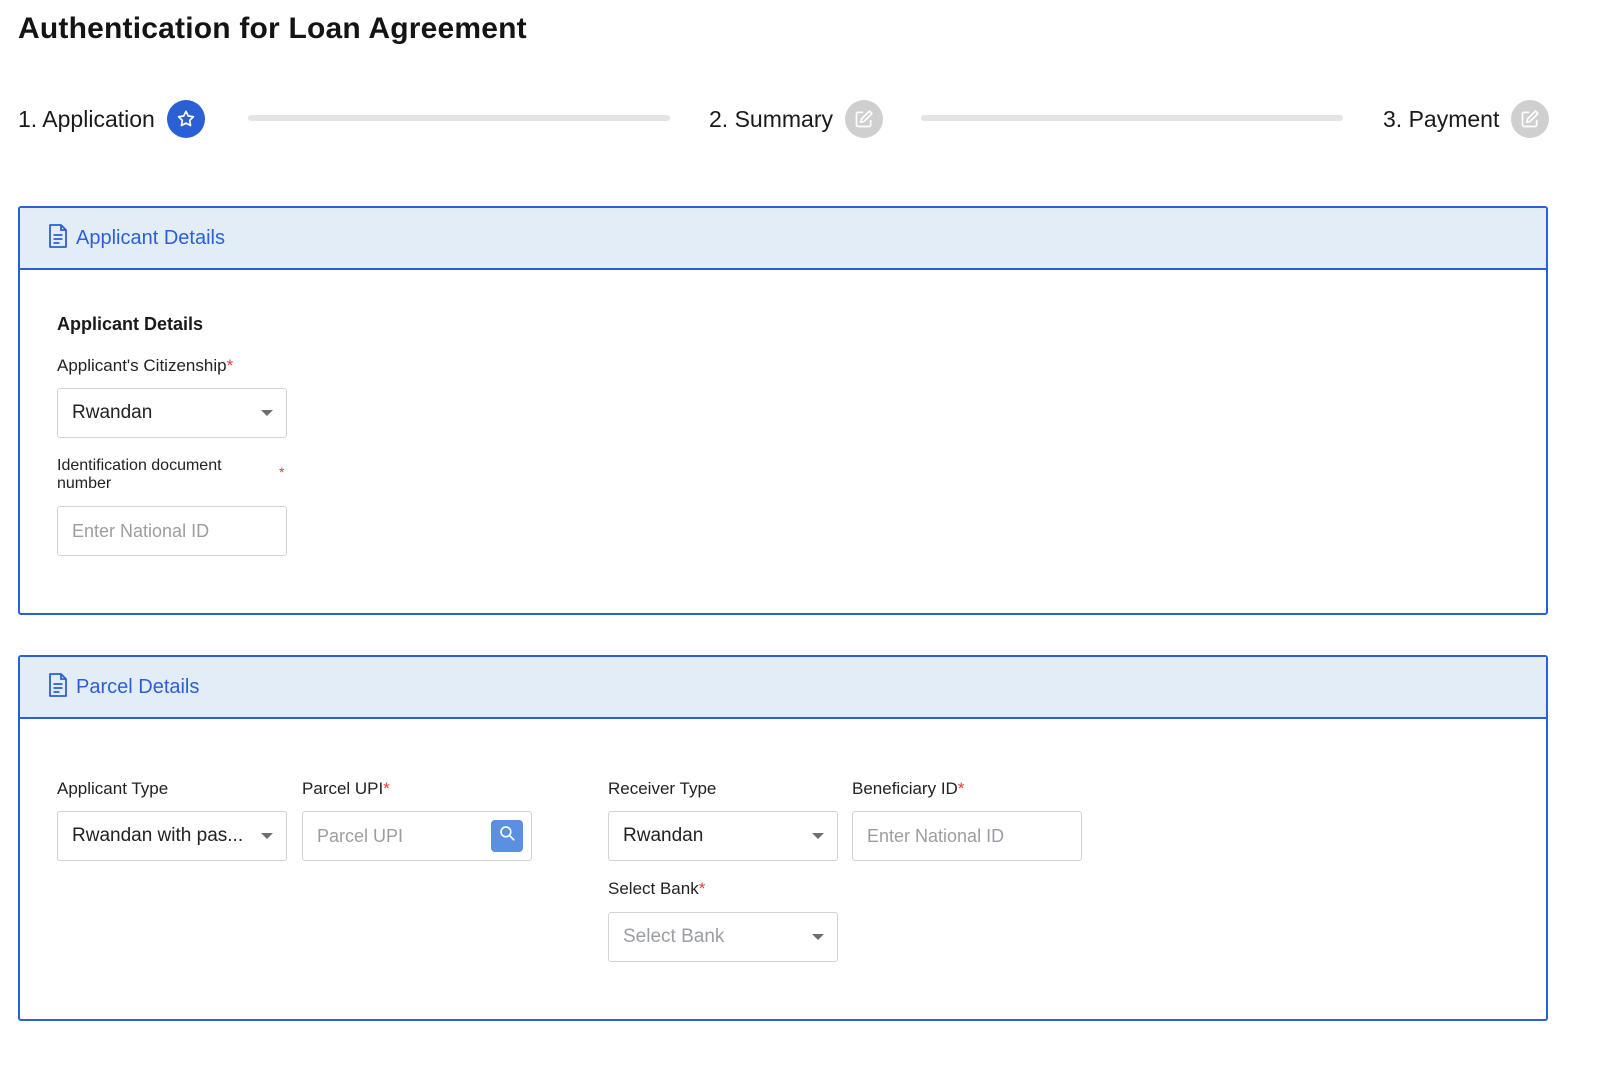 This screenshot has height=1067, width=1600. Describe the element at coordinates (150, 237) in the screenshot. I see `applicant-details-title: Applicant Details` at that location.